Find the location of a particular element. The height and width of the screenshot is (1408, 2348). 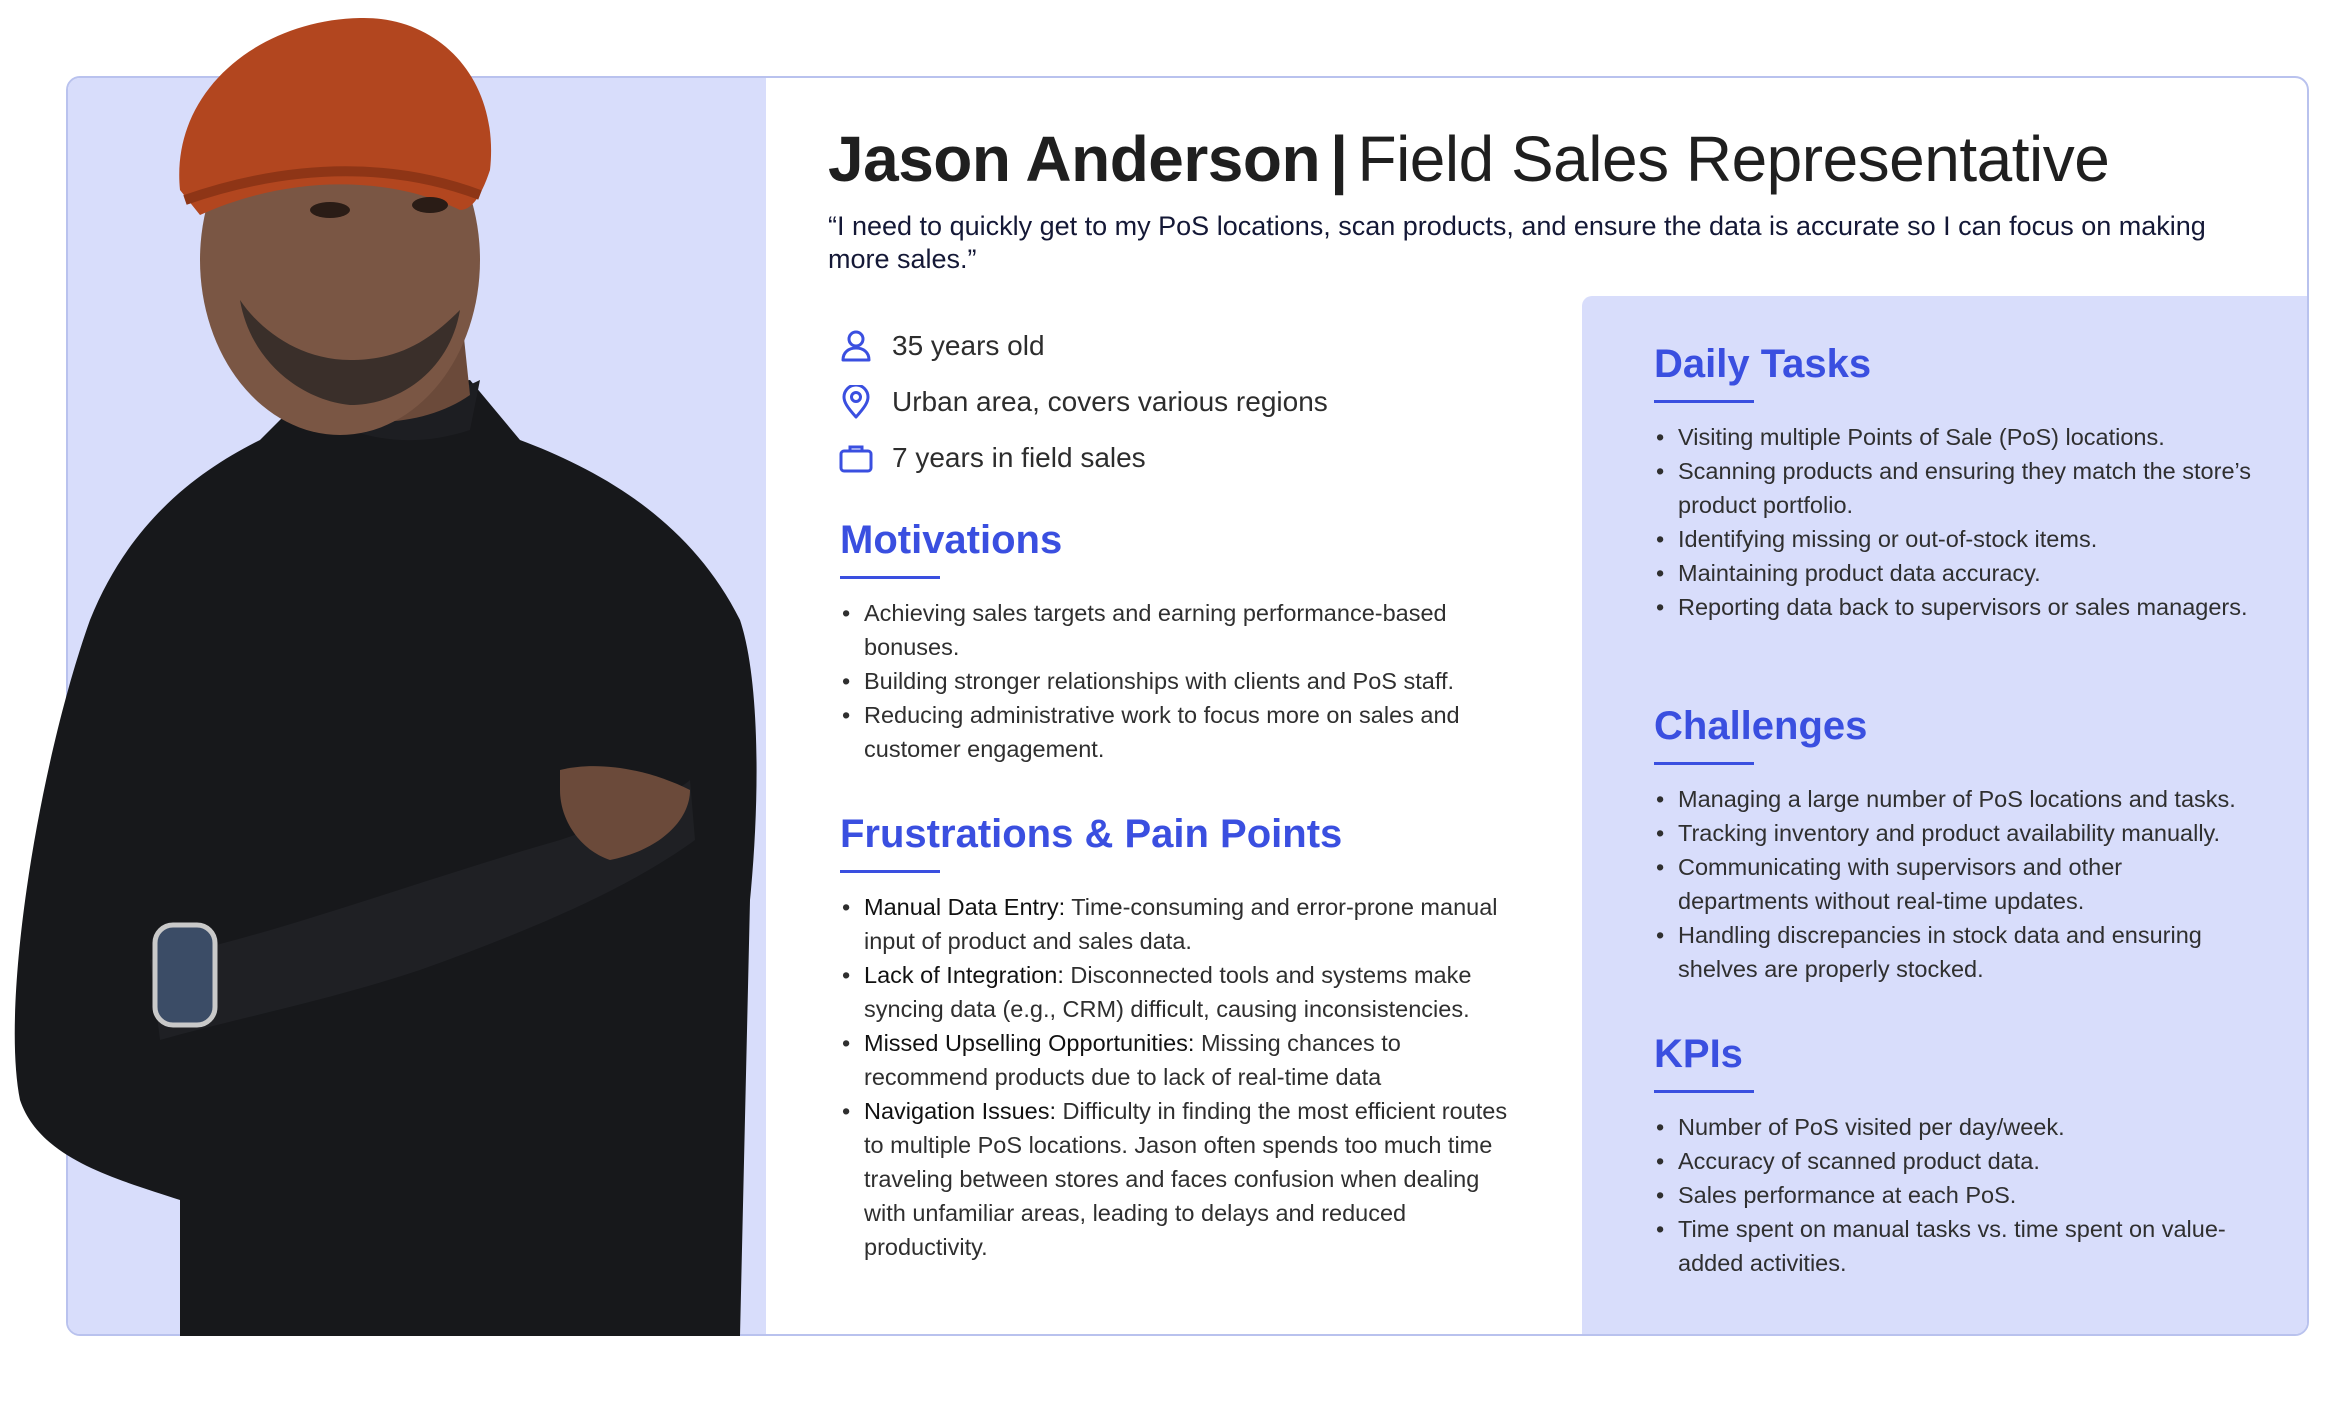

list-item: Number of PoS visited per day/week. is located at coordinates (1954, 1127).